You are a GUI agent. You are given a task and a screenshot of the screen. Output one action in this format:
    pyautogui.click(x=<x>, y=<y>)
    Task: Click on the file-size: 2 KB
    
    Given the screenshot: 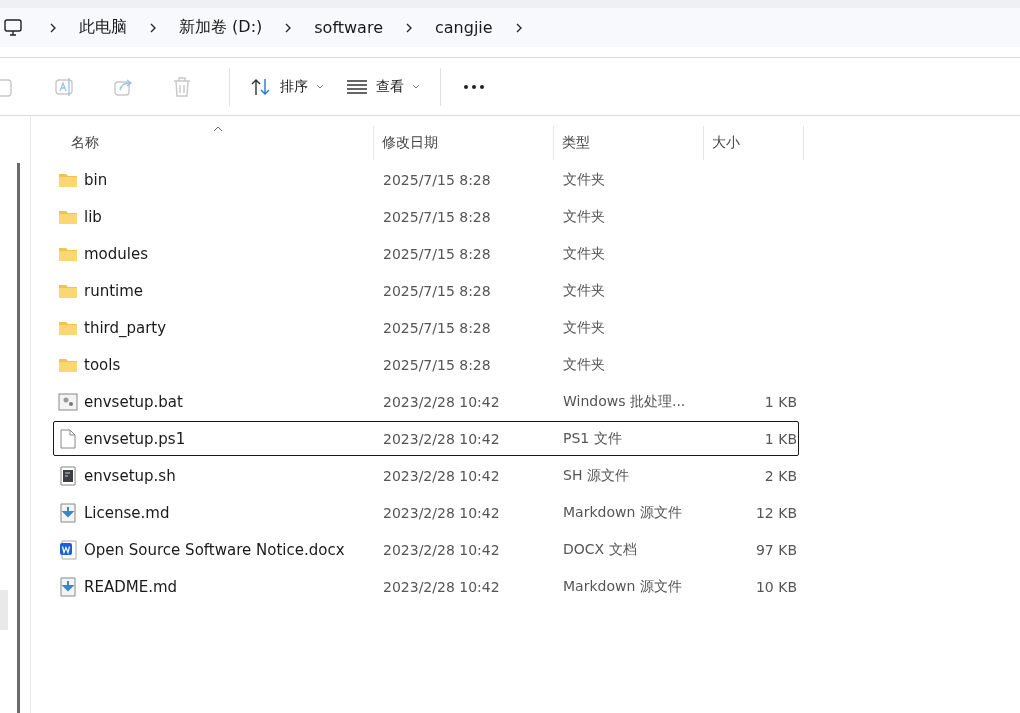 What is the action you would take?
    pyautogui.click(x=780, y=475)
    